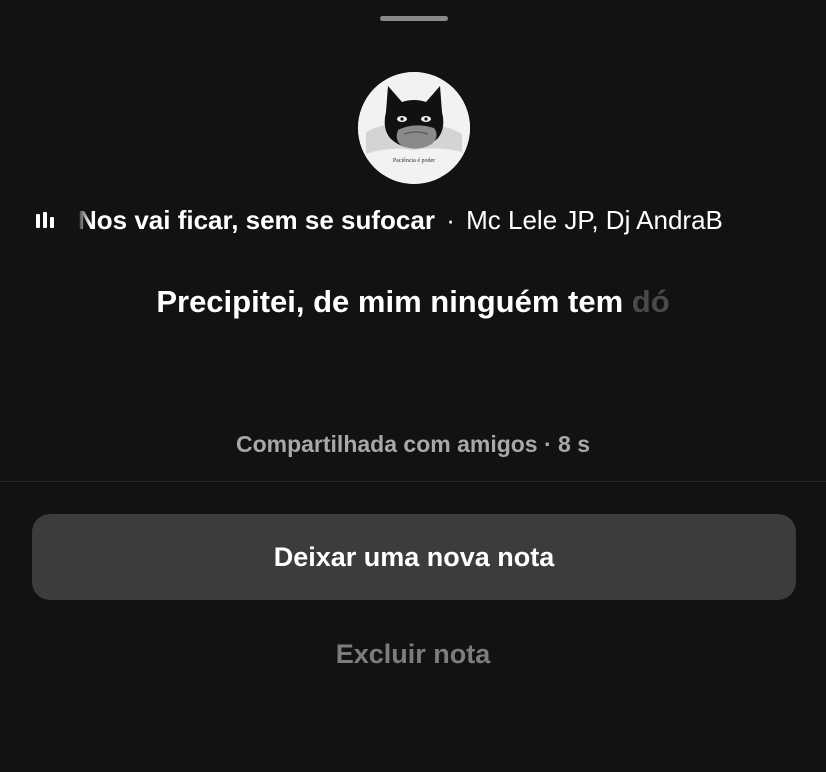 The width and height of the screenshot is (826, 772). I want to click on lyric-fading: dó, so click(650, 301).